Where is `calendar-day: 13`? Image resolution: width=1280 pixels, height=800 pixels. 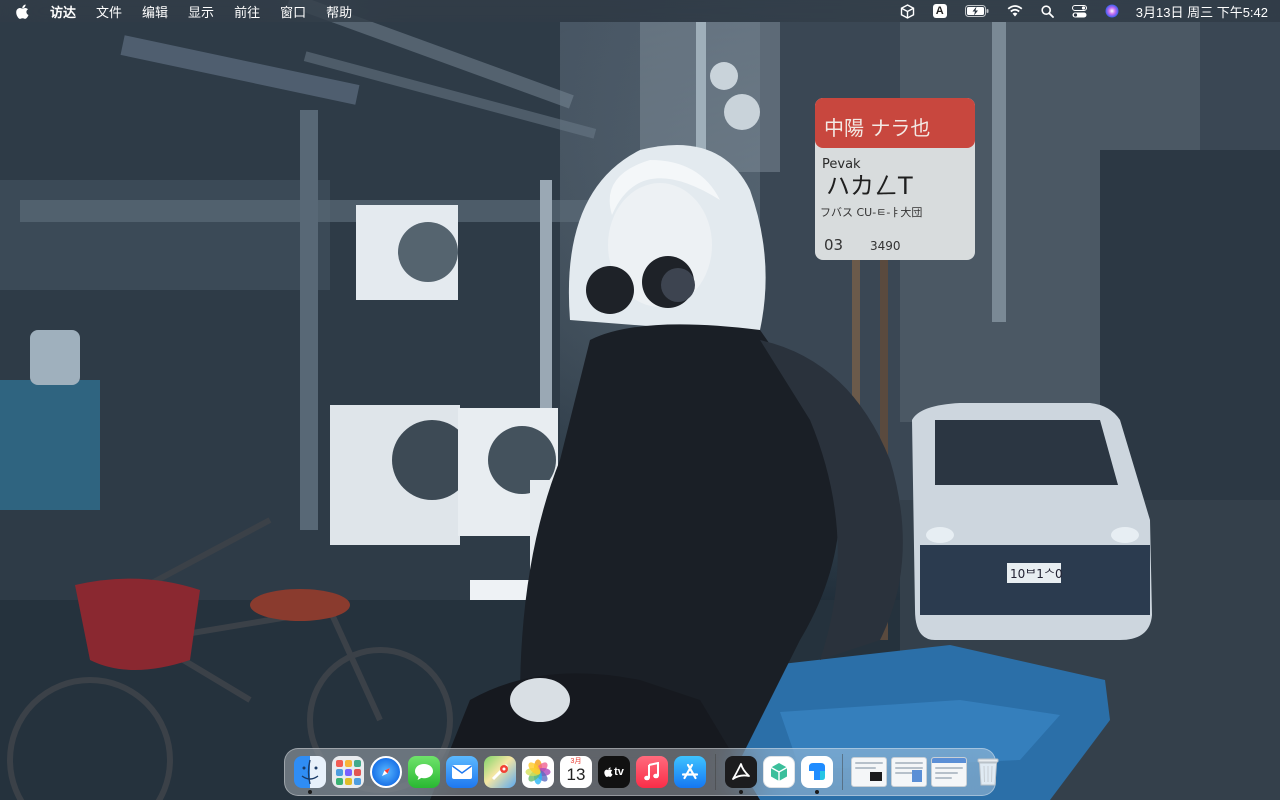 calendar-day: 13 is located at coordinates (576, 774).